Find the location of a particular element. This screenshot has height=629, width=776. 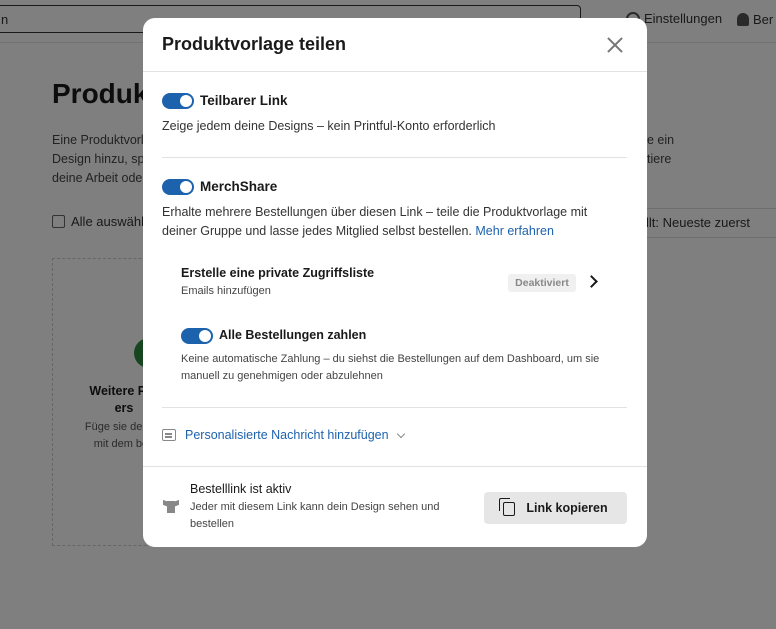

copy-link-label: Link kopieren is located at coordinates (567, 508).